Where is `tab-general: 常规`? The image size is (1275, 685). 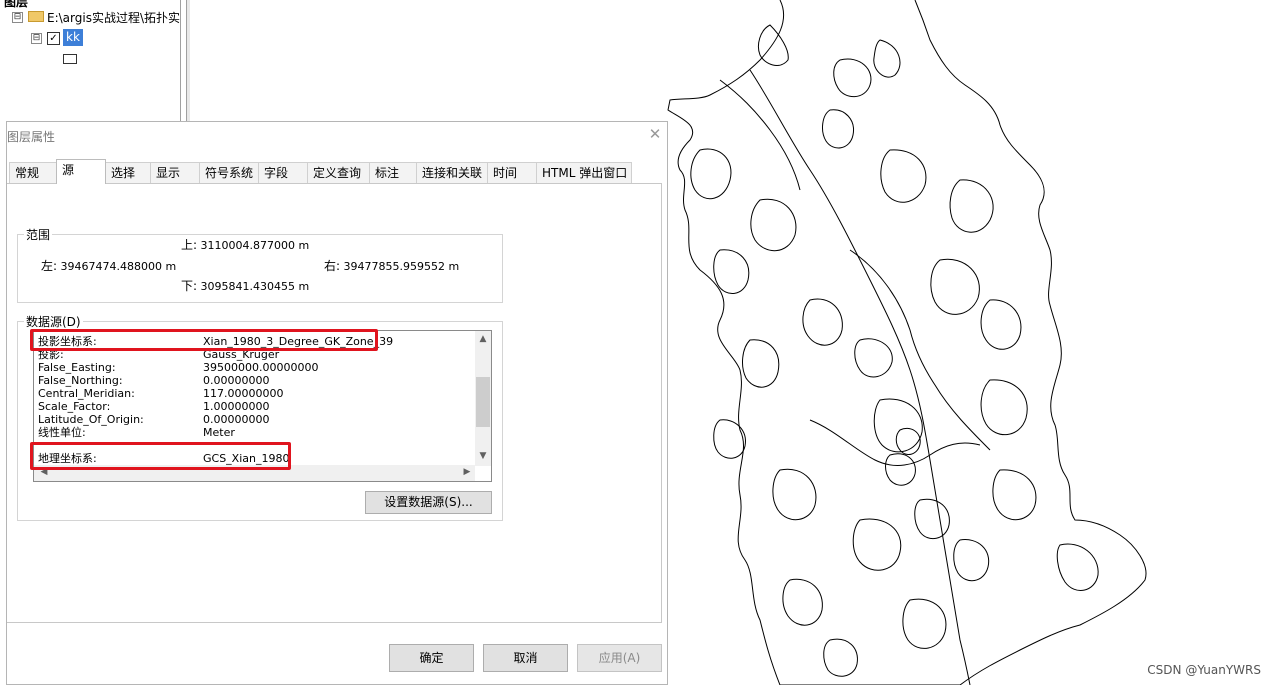
tab-general: 常规 is located at coordinates (33, 172).